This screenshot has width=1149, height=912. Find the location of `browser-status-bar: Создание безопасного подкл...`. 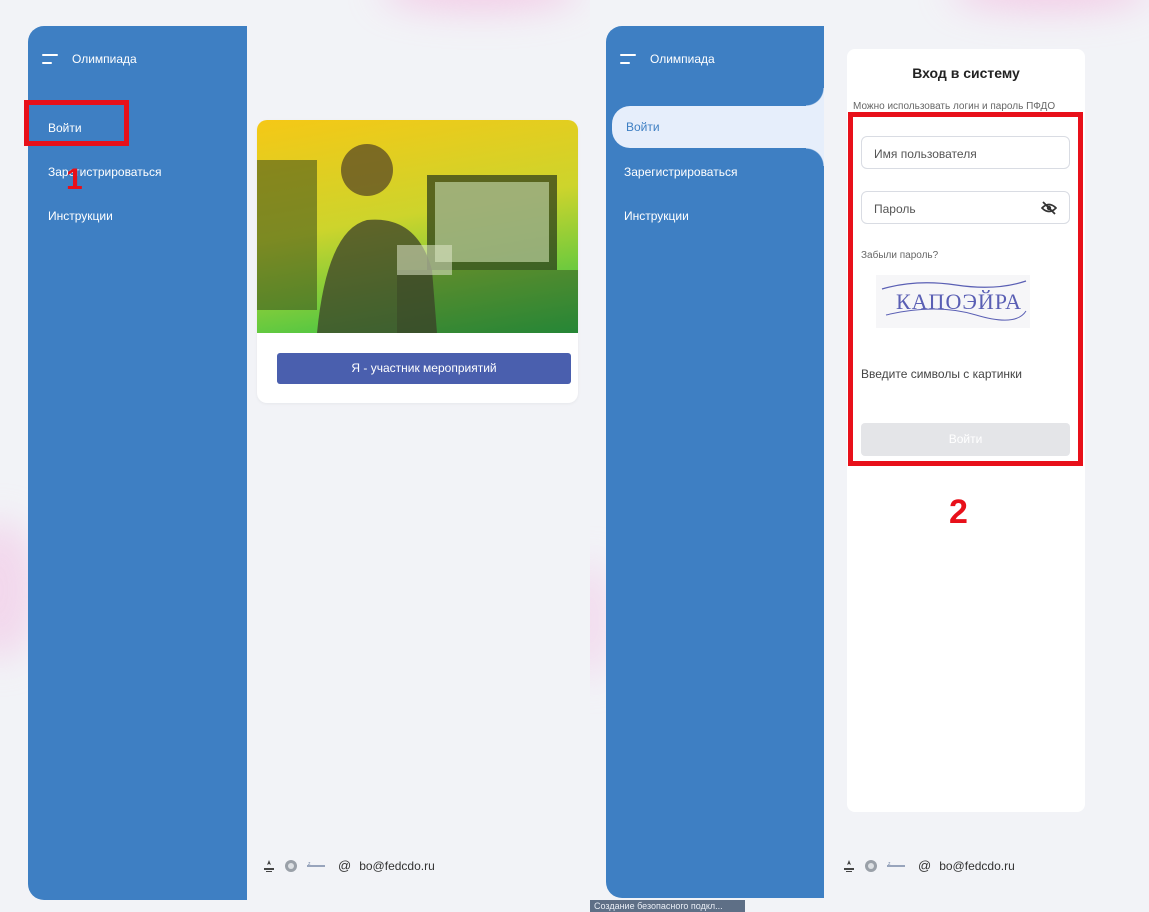

browser-status-bar: Создание безопасного подкл... is located at coordinates (667, 906).